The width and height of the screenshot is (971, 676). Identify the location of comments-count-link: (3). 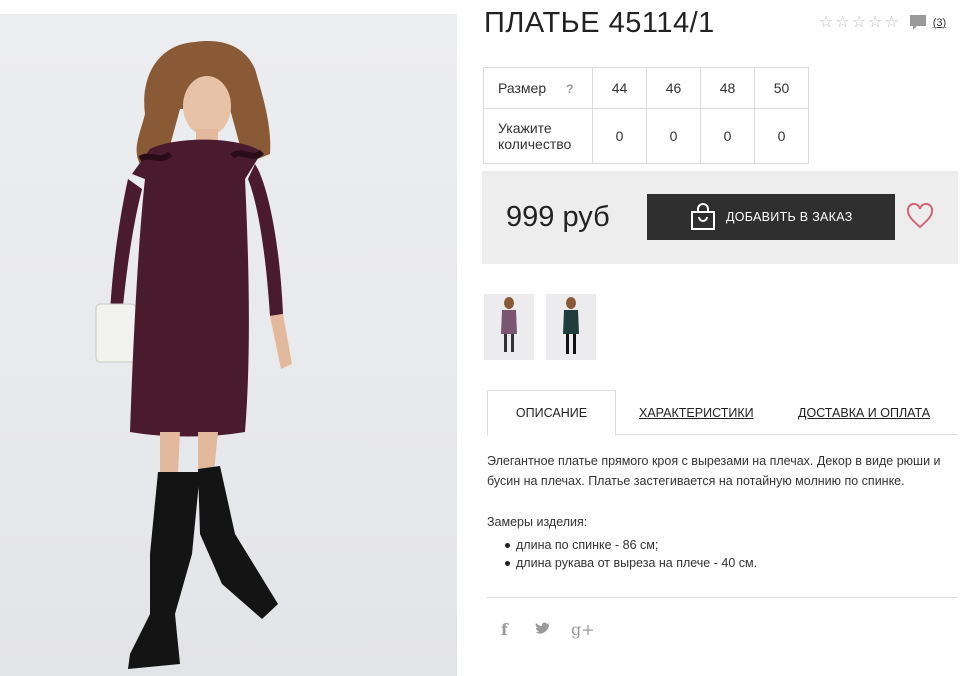
(939, 23).